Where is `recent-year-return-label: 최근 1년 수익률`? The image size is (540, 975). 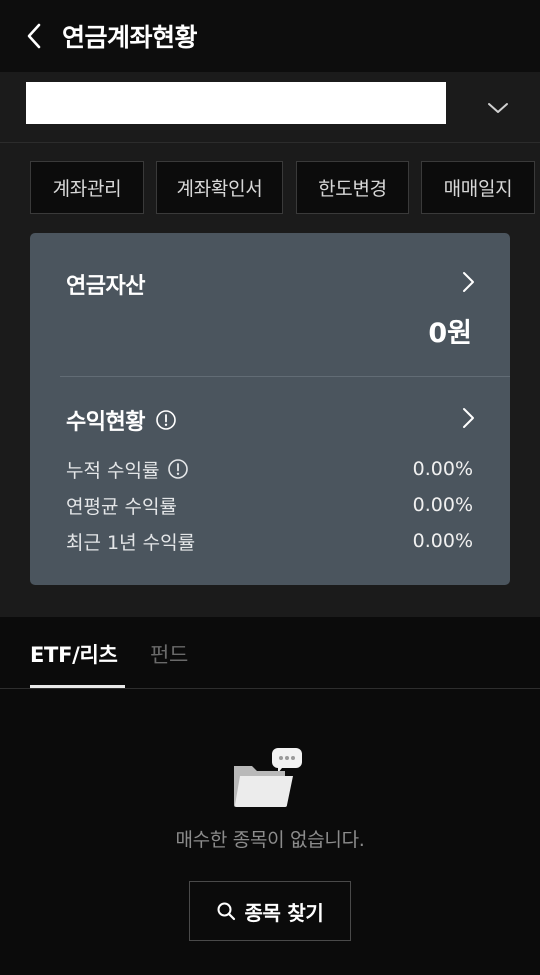 recent-year-return-label: 최근 1년 수익률 is located at coordinates (131, 542).